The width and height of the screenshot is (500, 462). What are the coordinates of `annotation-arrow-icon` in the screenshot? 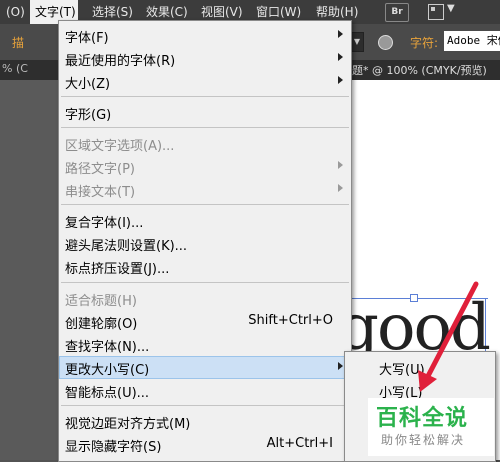 It's located at (448, 336).